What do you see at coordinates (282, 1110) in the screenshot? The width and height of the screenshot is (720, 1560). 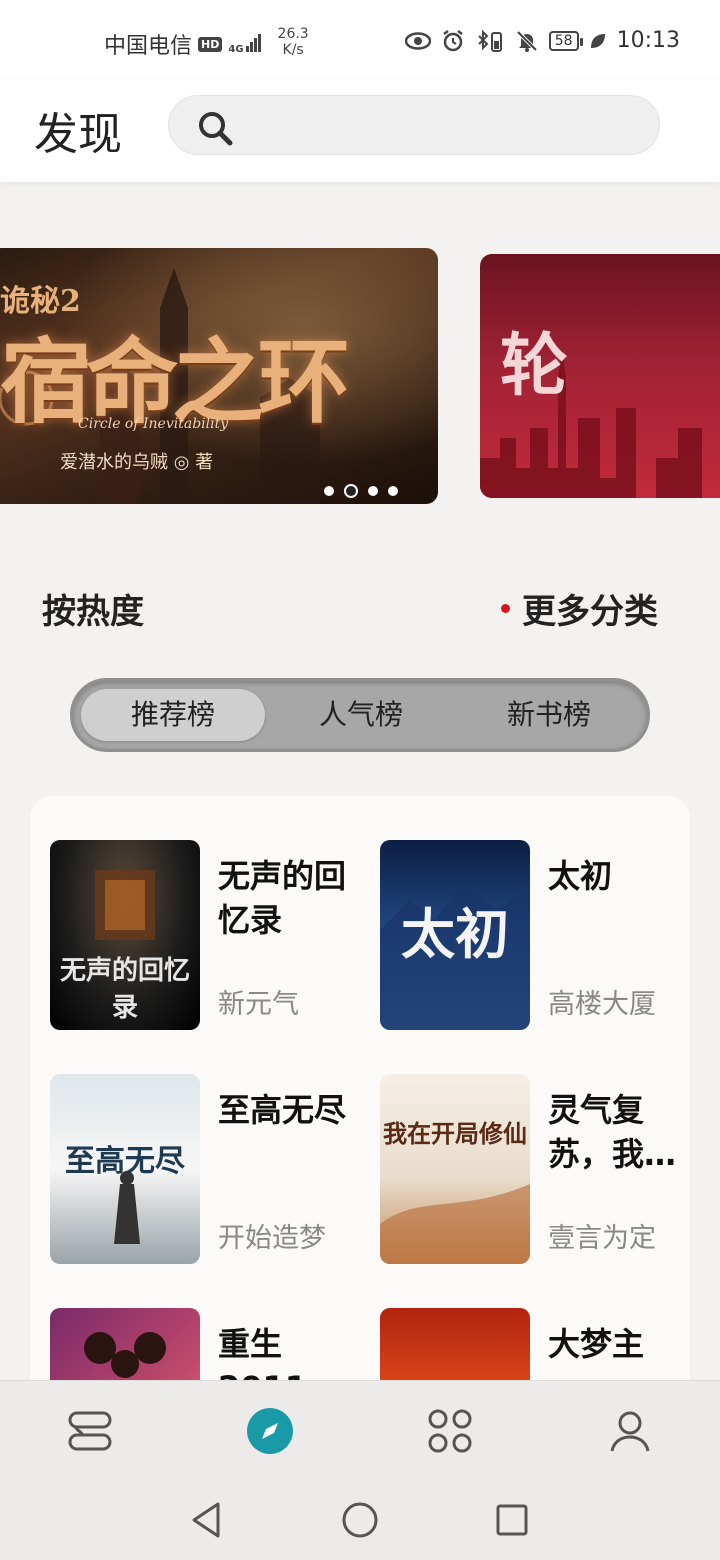 I see `book-title: 至高无尽` at bounding box center [282, 1110].